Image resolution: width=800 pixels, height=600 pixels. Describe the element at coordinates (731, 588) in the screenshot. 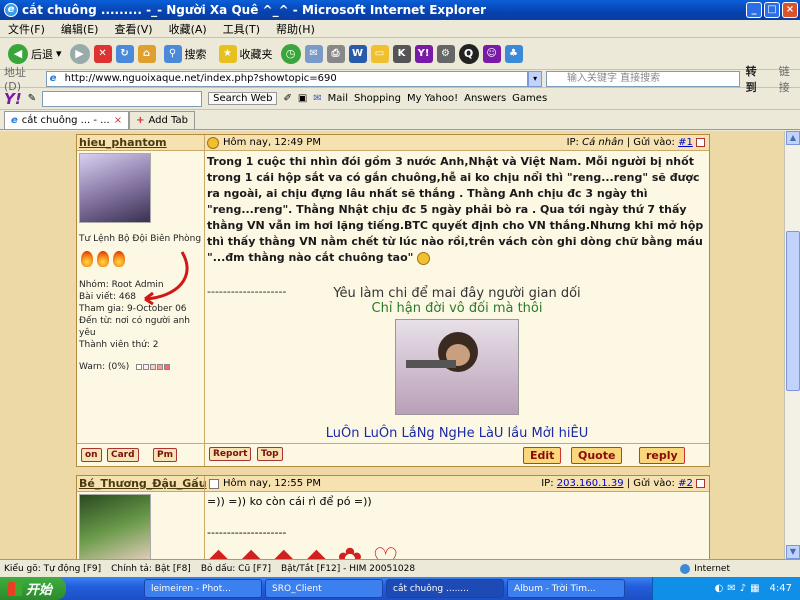

I see `tray-icon: ✉` at that location.